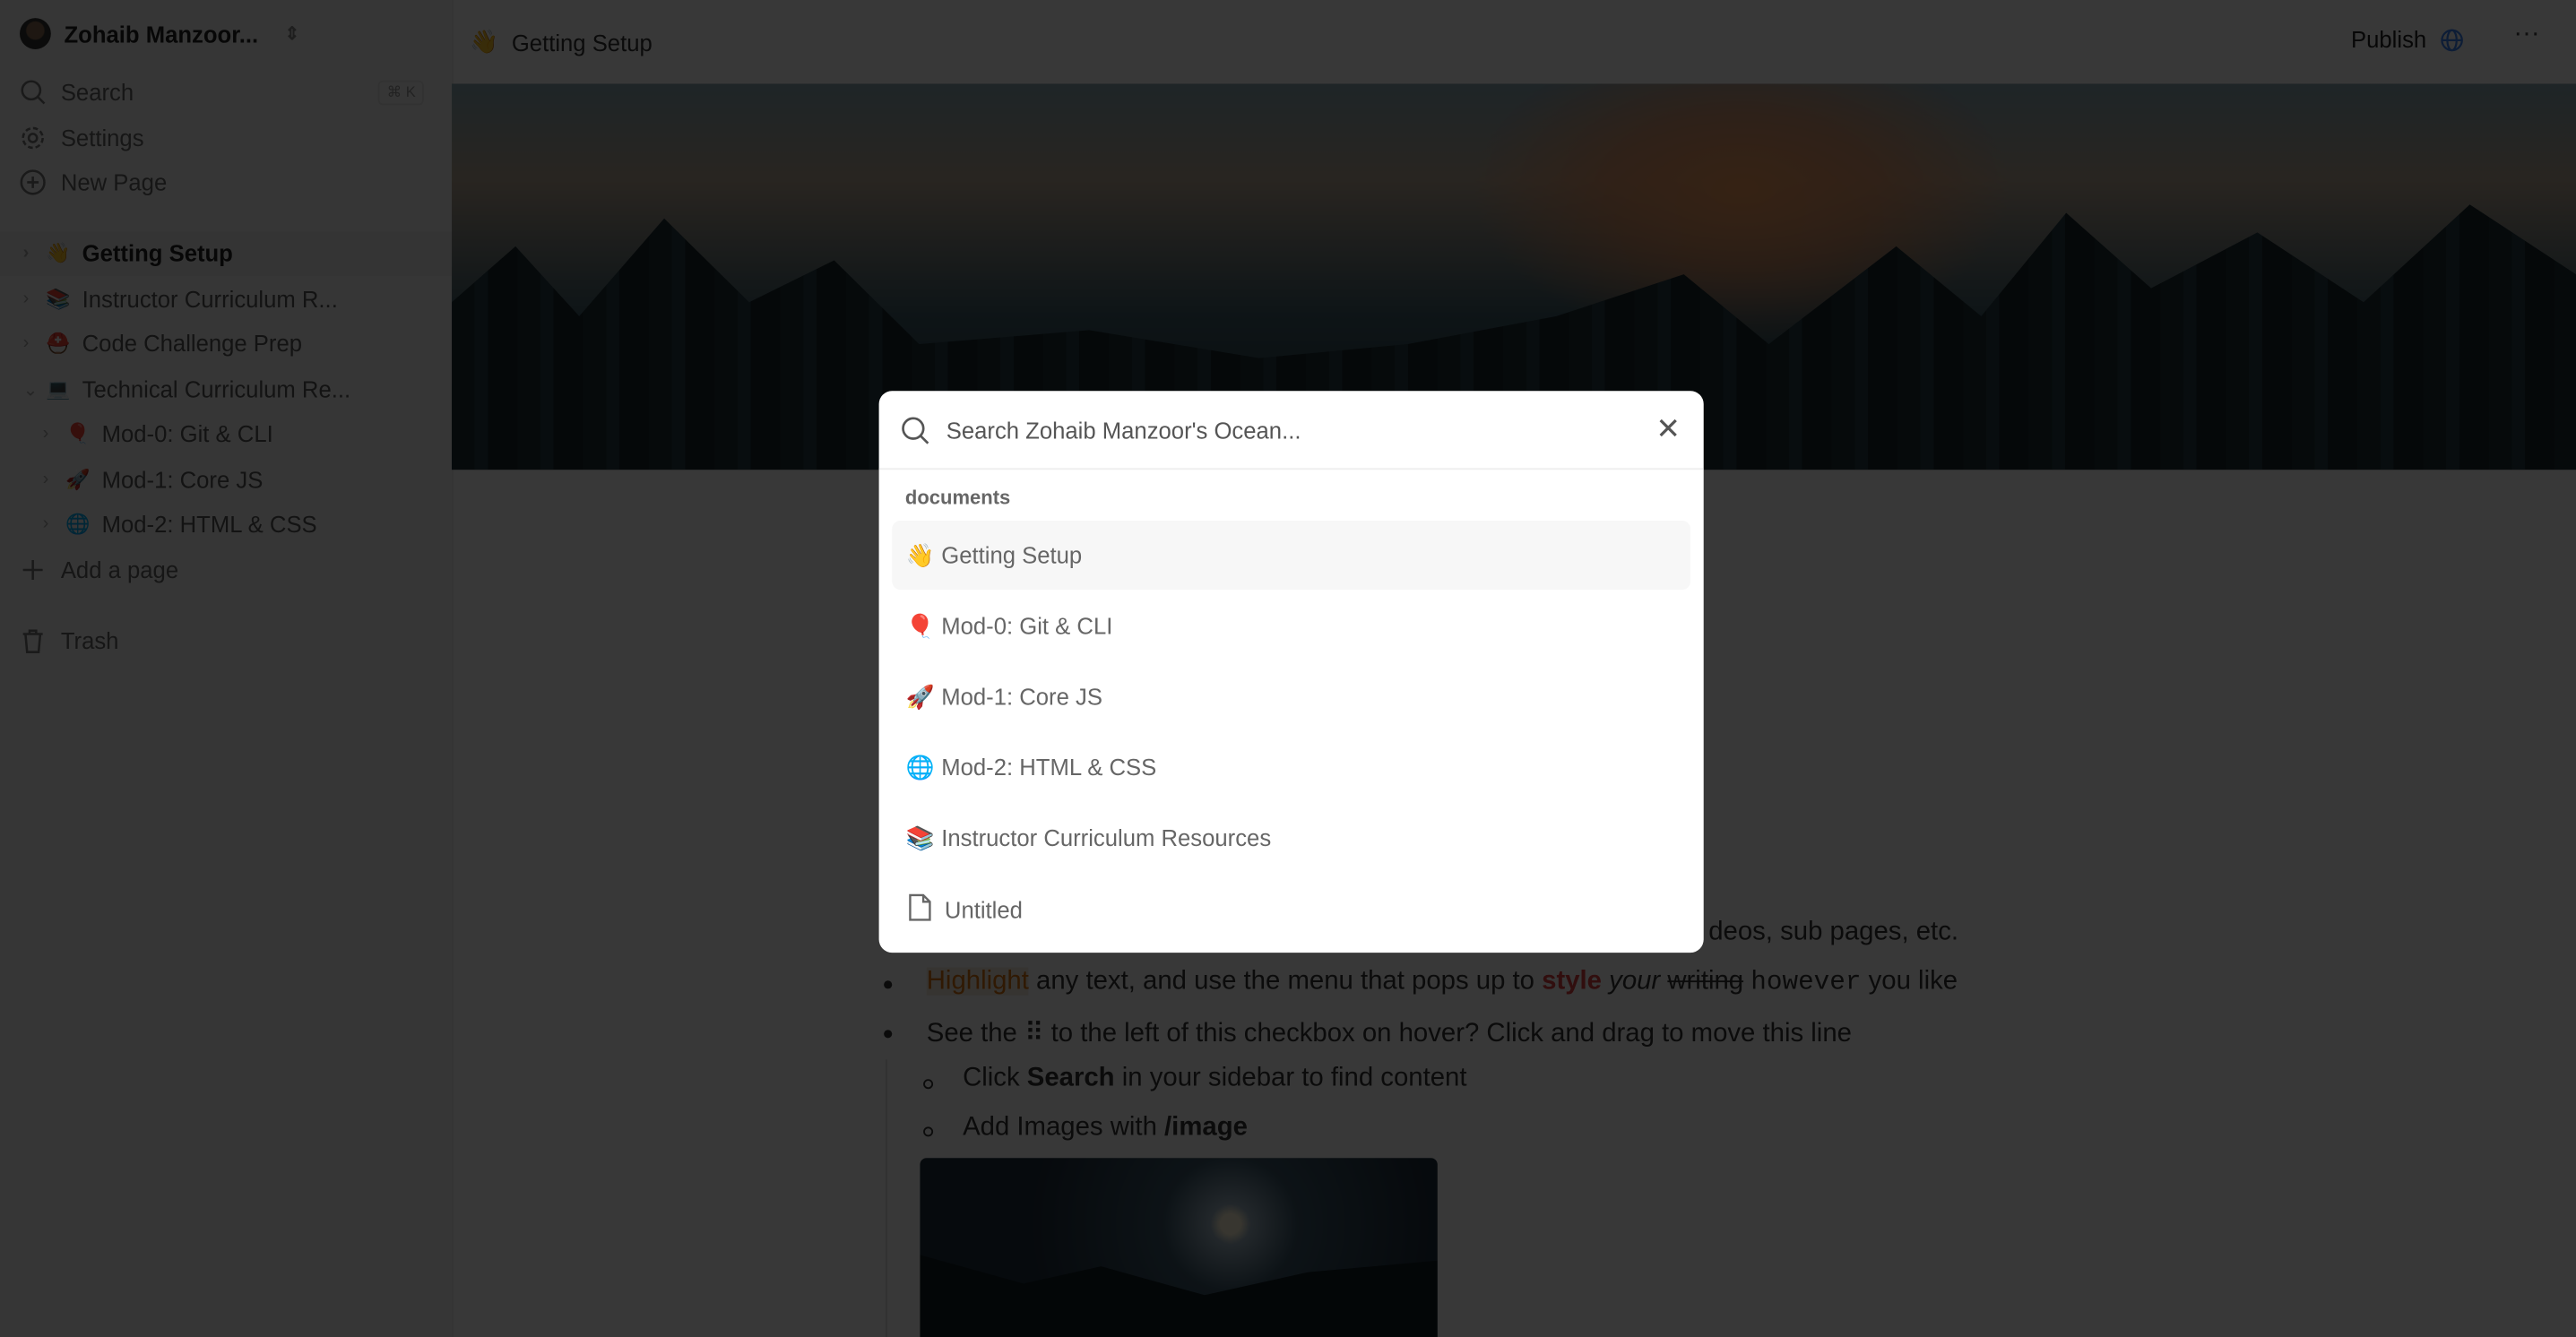 This screenshot has width=2576, height=1337. What do you see at coordinates (957, 498) in the screenshot?
I see `section-label: documents` at bounding box center [957, 498].